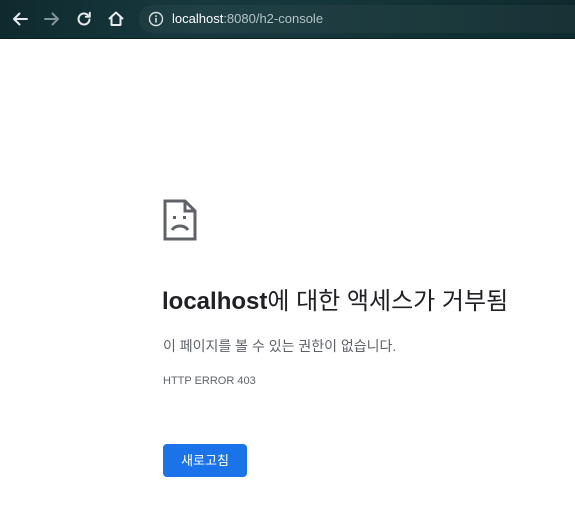 This screenshot has width=575, height=508. I want to click on arrow-left-icon, so click(20, 19).